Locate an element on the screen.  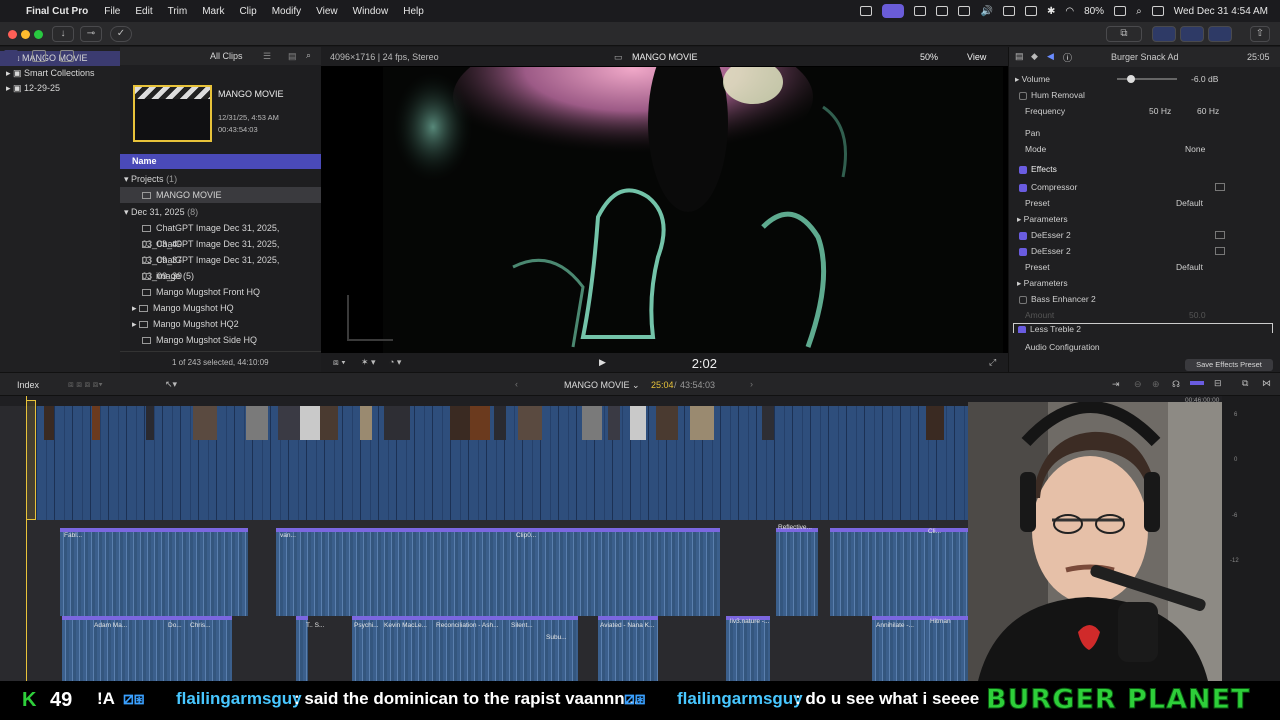
clip-appearance-icon: ⊖ is located at coordinates (1138, 384).